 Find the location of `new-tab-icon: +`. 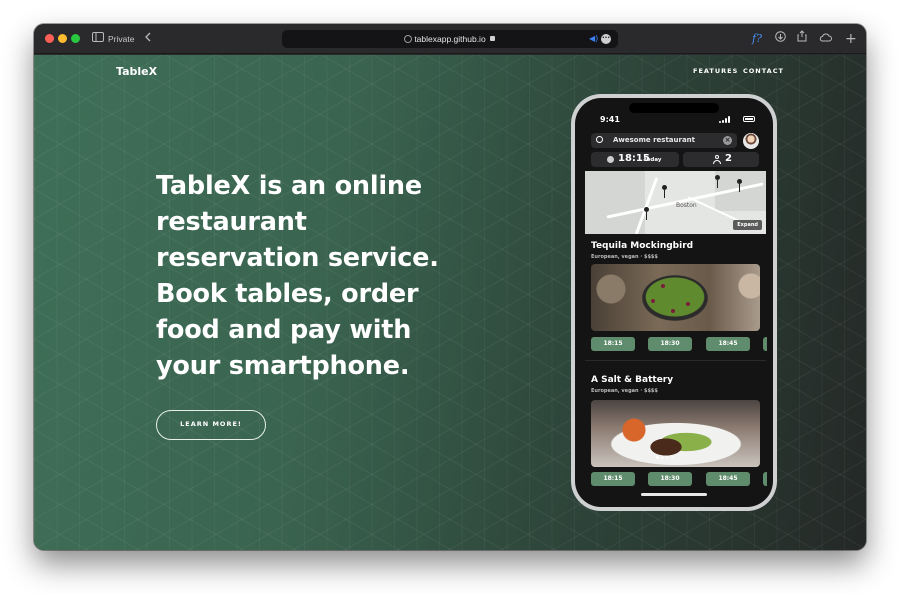

new-tab-icon: + is located at coordinates (851, 39).